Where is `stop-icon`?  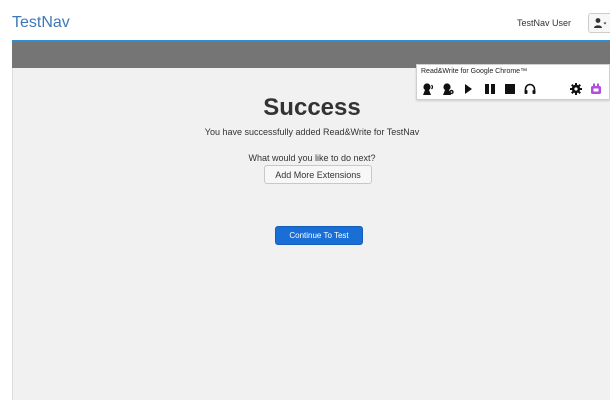
stop-icon is located at coordinates (510, 89).